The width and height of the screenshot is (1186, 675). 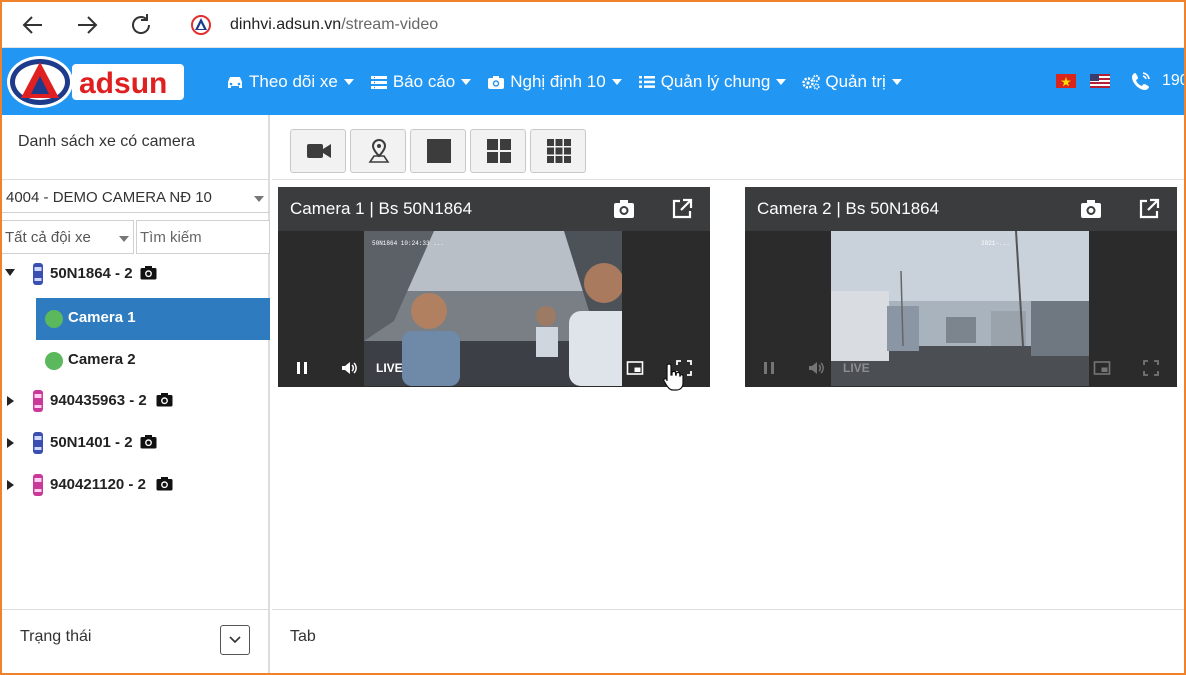 I want to click on camera-player-2: Camera 2 | Bs 50N1864 2021-... LIVE, so click(x=961, y=287).